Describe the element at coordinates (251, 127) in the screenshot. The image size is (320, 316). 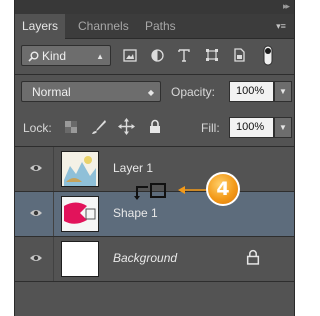
I see `fill-input: 100%` at that location.